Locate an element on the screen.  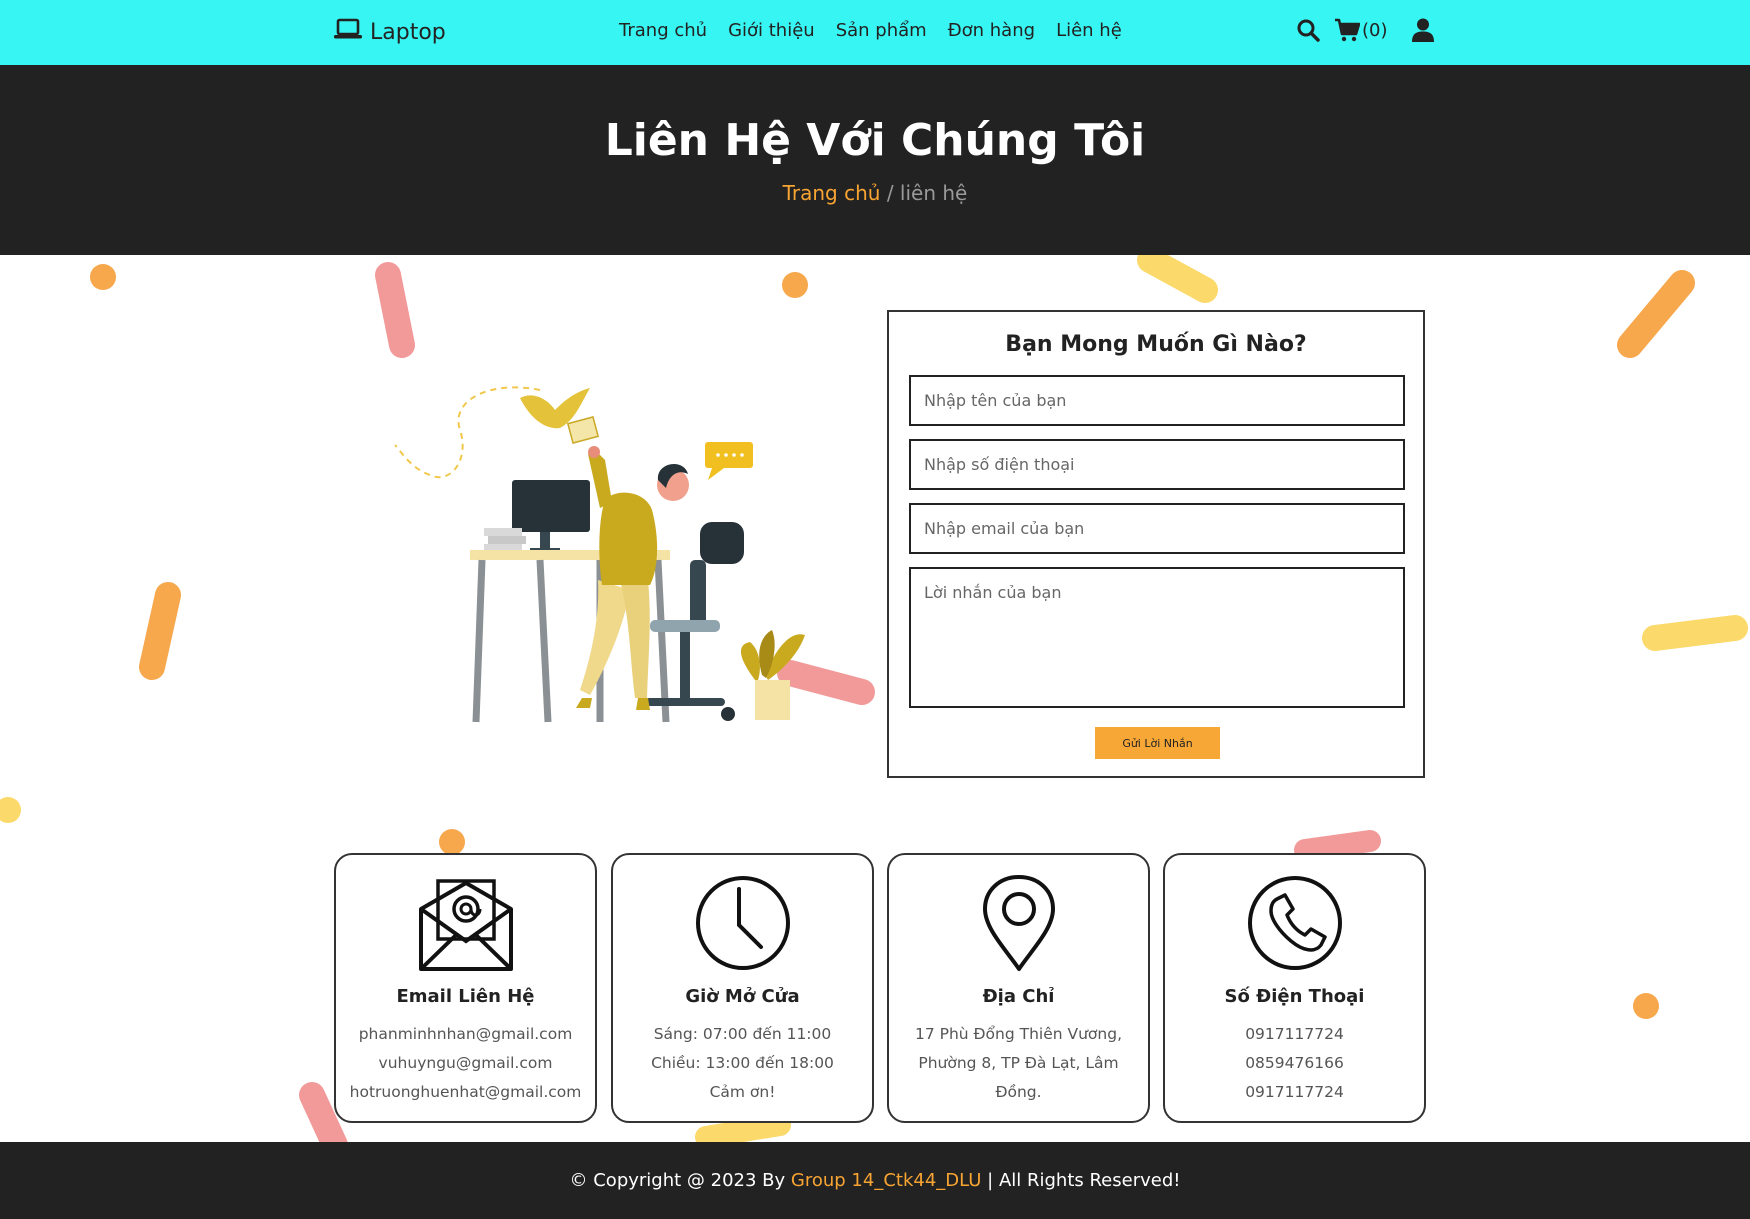
user-icon is located at coordinates (1422, 30).